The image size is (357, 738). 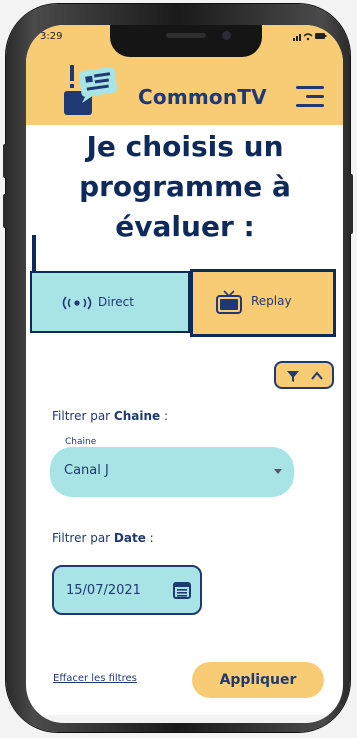 I want to click on page-title-line-2: programme à, so click(x=185, y=186).